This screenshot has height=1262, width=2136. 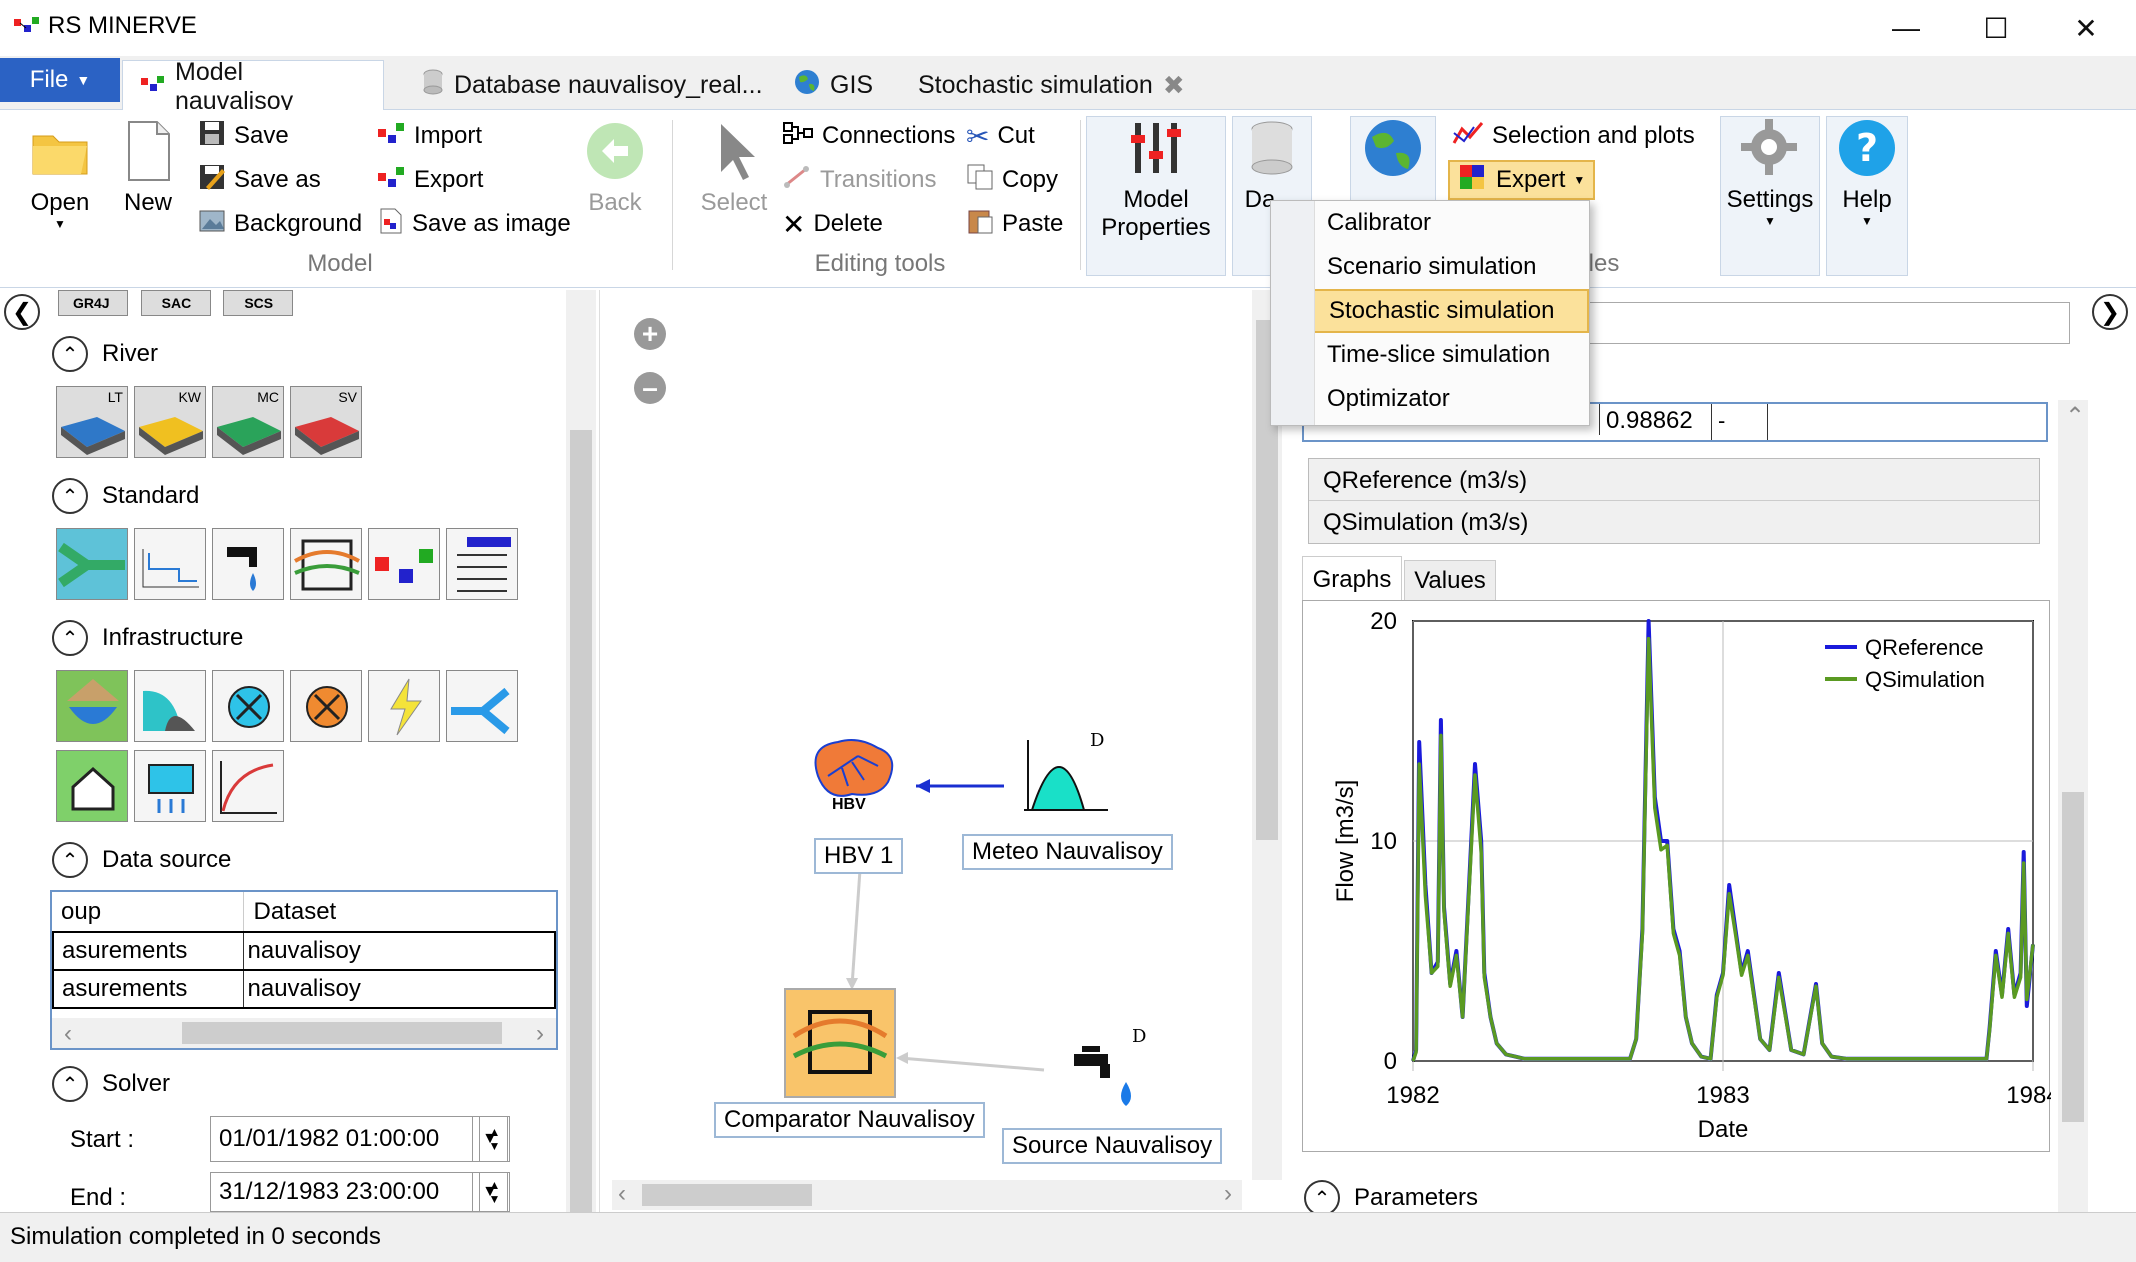 I want to click on start-datetime-field: 01/01/1982 01:00:00 ▲ ▼, so click(x=360, y=1139).